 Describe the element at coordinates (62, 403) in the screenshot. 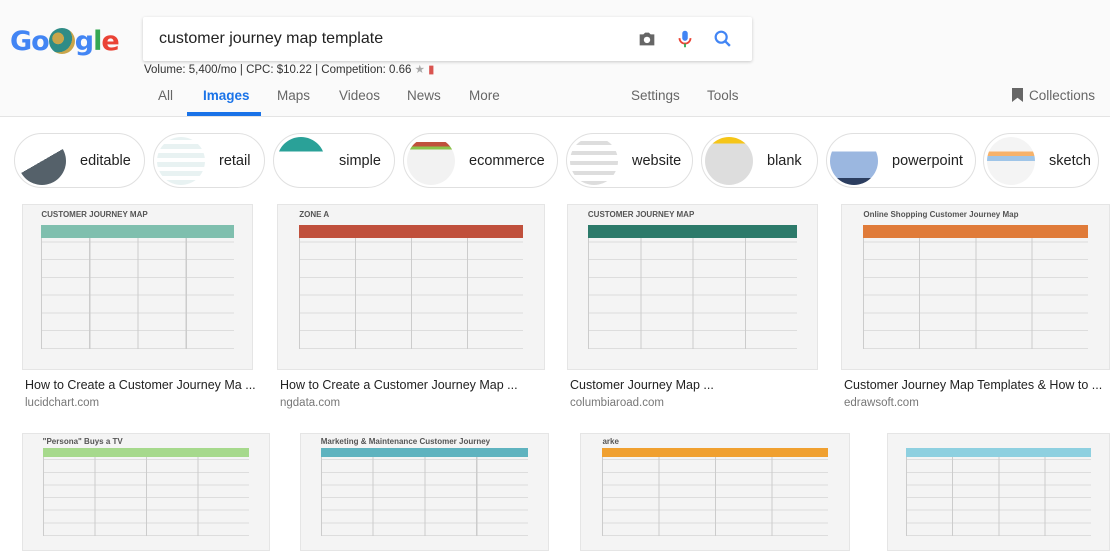

I see `result-source: lucidchart.com` at that location.